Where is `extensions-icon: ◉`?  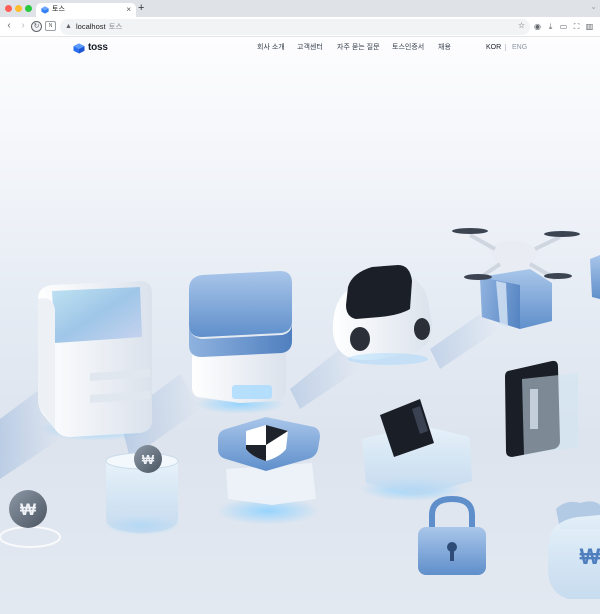
extensions-icon: ◉ is located at coordinates (537, 26).